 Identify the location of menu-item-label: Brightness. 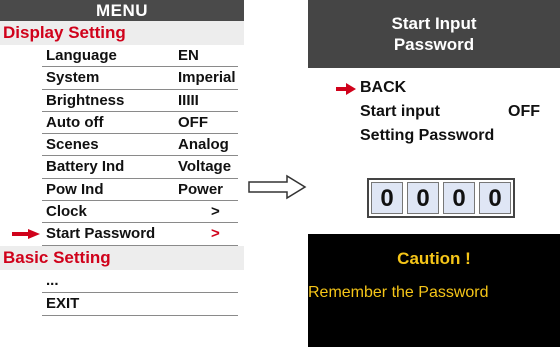
(85, 100).